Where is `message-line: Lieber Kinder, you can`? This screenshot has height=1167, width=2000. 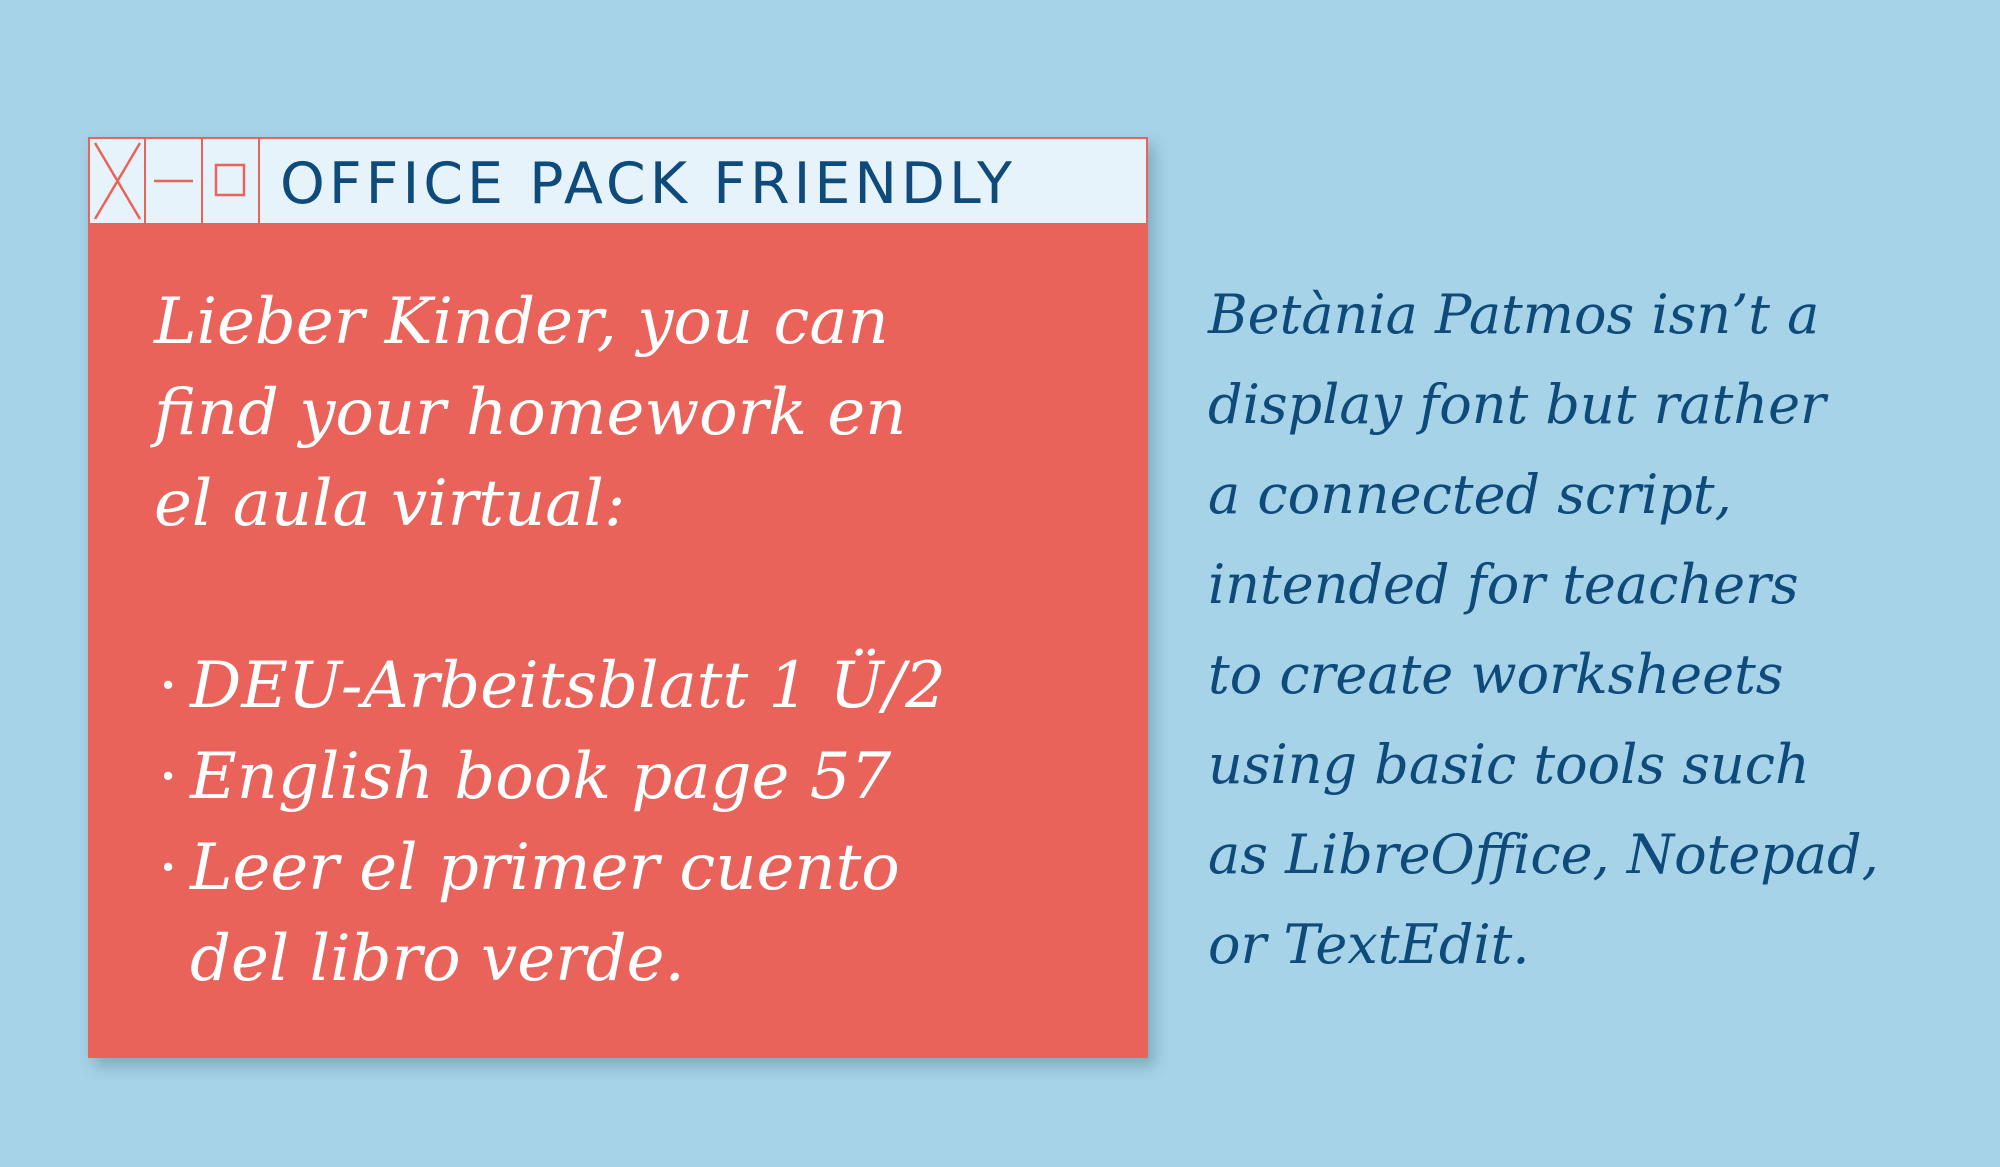 message-line: Lieber Kinder, you can is located at coordinates (521, 322).